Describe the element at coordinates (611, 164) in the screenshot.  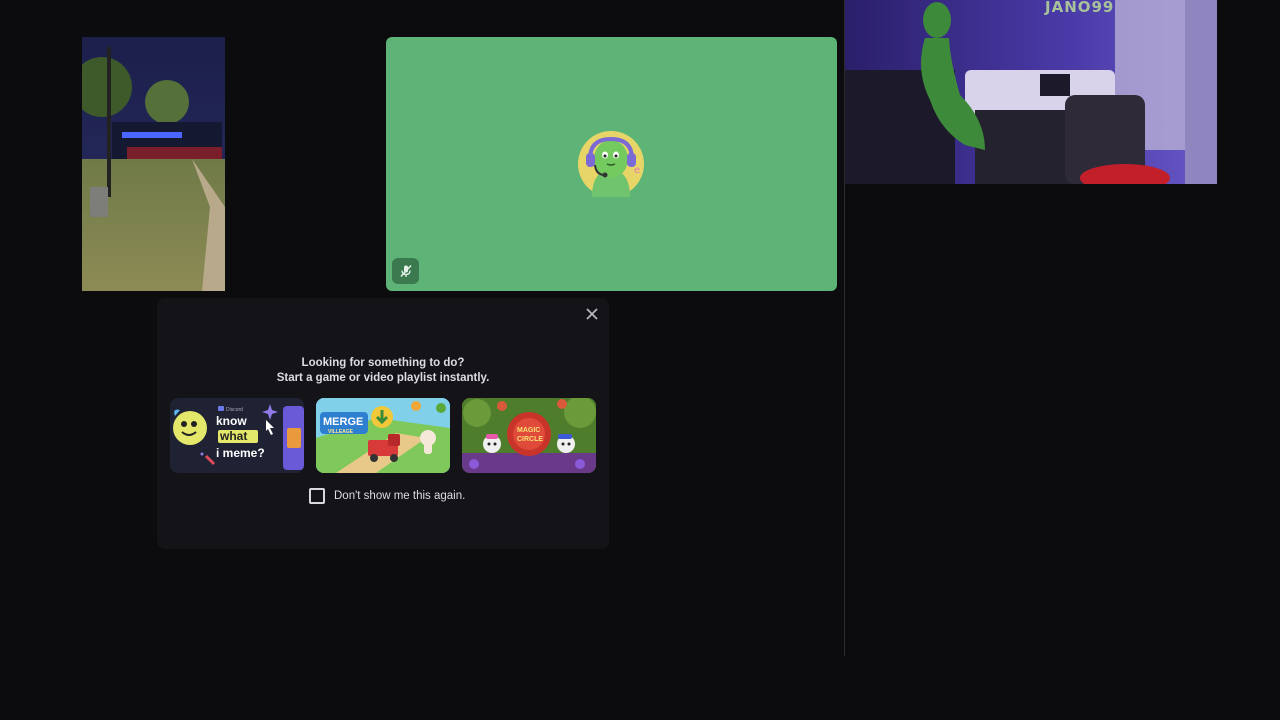
I see `user-avatar: e` at that location.